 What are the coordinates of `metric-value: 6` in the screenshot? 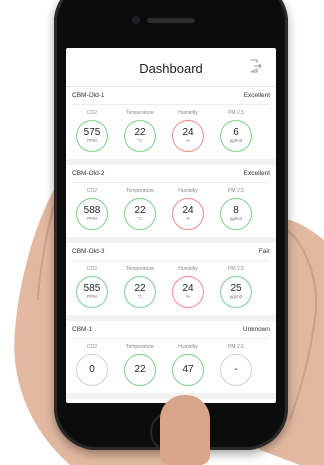 It's located at (236, 132).